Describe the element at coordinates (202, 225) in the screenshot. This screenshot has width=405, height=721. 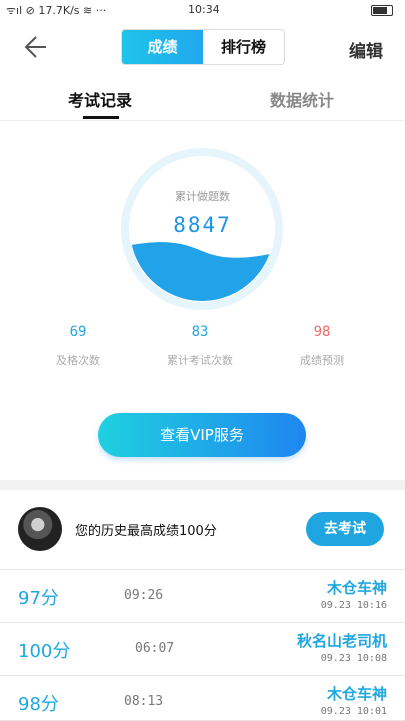
I see `total-questions-value: 8847` at that location.